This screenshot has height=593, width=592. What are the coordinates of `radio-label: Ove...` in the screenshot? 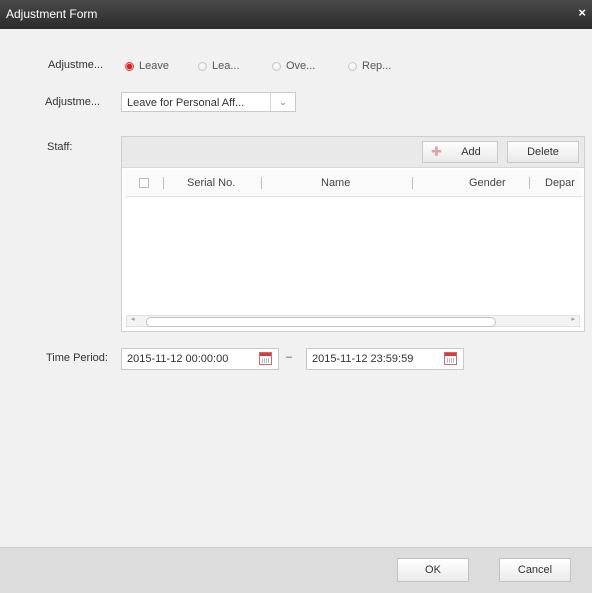 It's located at (301, 66).